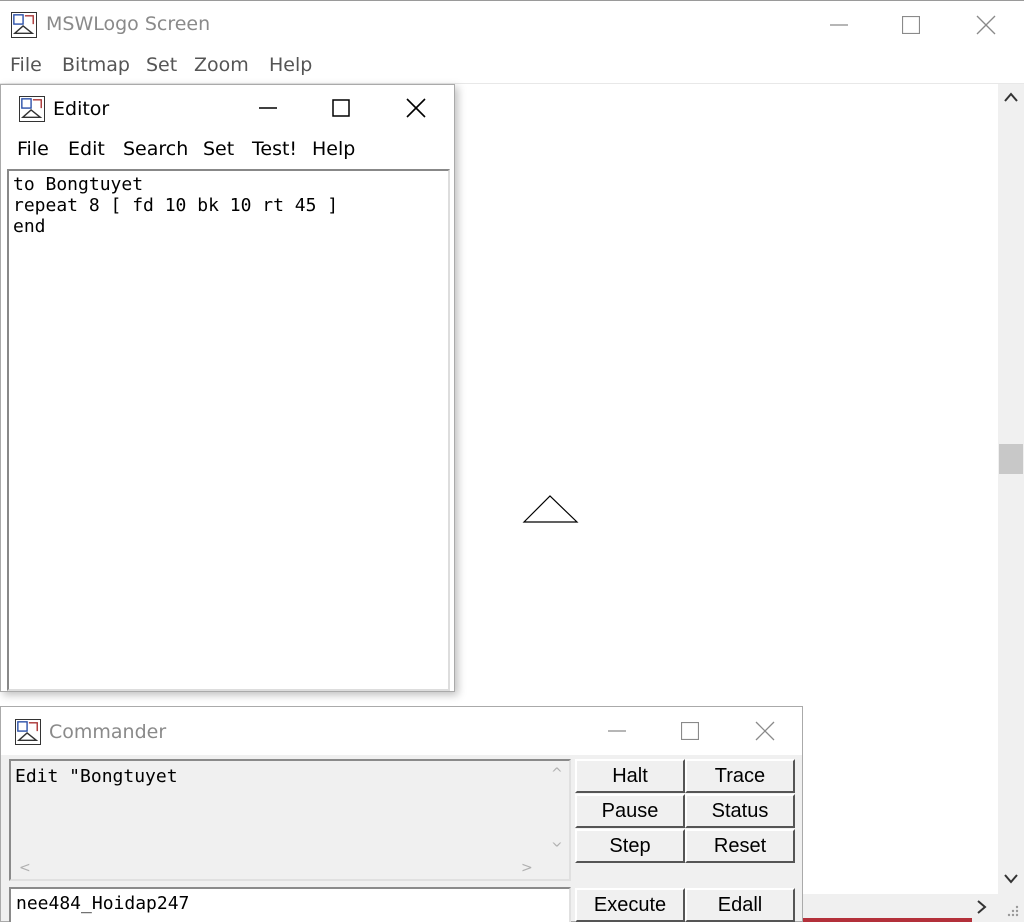 This screenshot has width=1024, height=922. What do you see at coordinates (86, 149) in the screenshot?
I see `editor-menu-edit: Edit` at bounding box center [86, 149].